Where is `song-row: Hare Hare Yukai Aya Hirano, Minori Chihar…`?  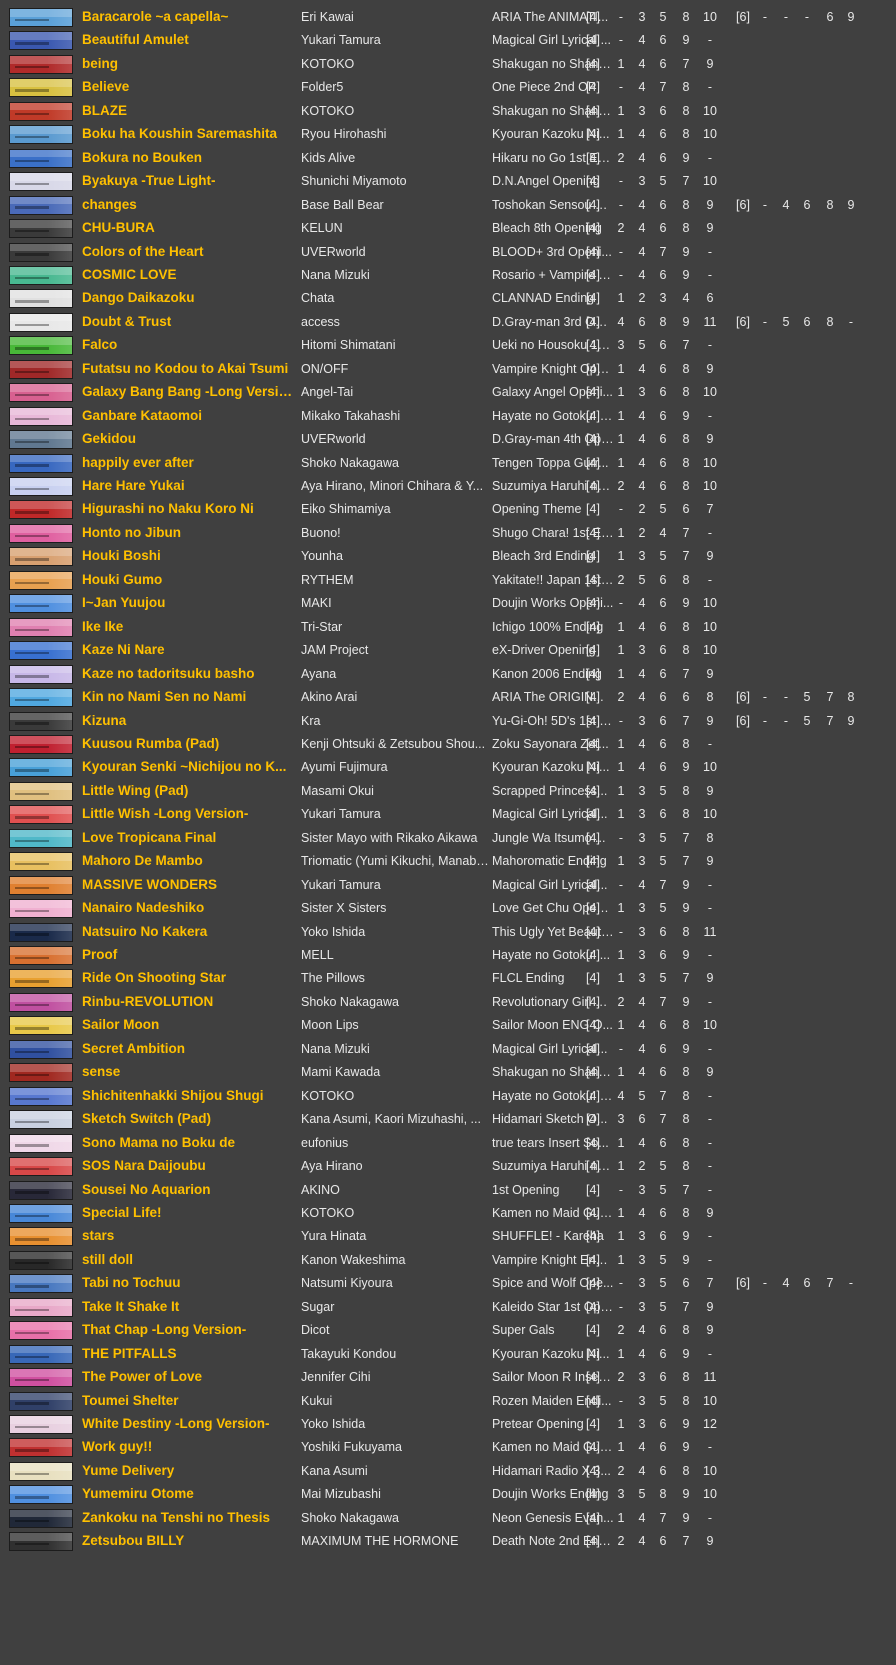
song-row: Hare Hare Yukai Aya Hirano, Minori Chihar… is located at coordinates (448, 486).